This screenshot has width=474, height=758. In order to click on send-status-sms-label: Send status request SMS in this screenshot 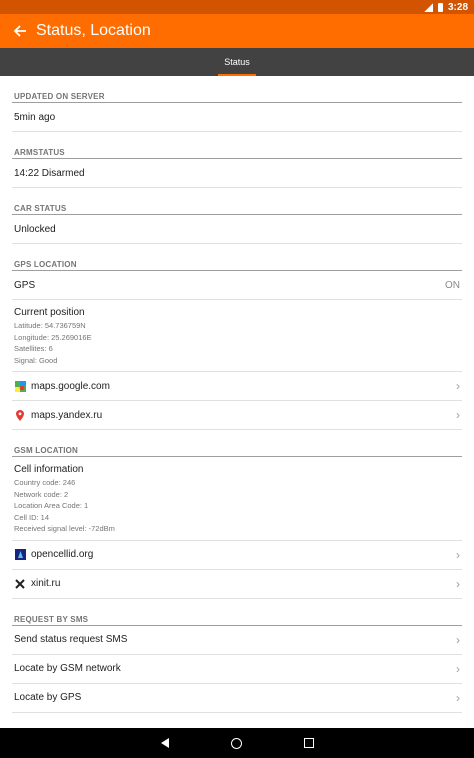, I will do `click(71, 639)`.